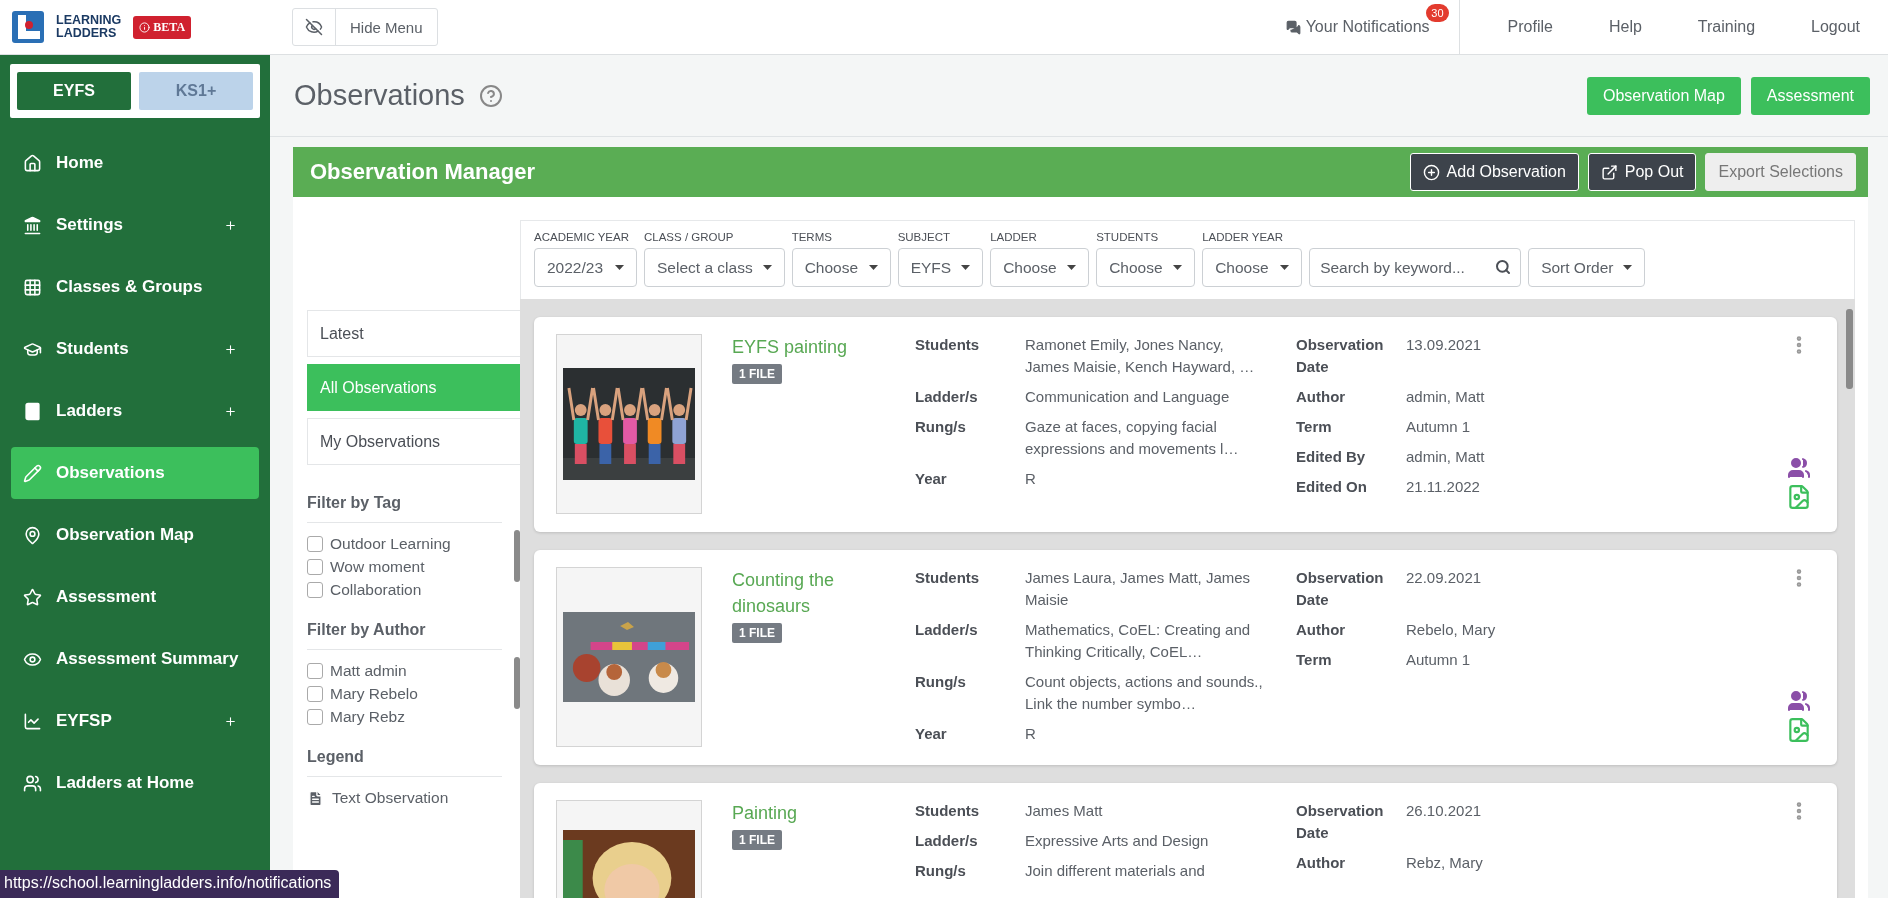 The image size is (1888, 898). I want to click on hide-menu-button: Hide Menu, so click(365, 27).